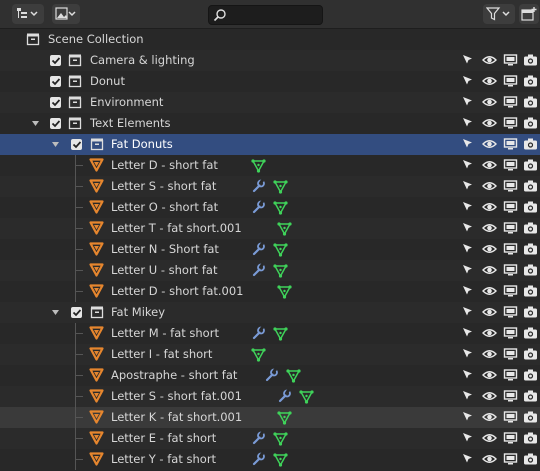 The image size is (540, 471). Describe the element at coordinates (270, 186) in the screenshot. I see `outliner-object-row: Letter S - short fat` at that location.